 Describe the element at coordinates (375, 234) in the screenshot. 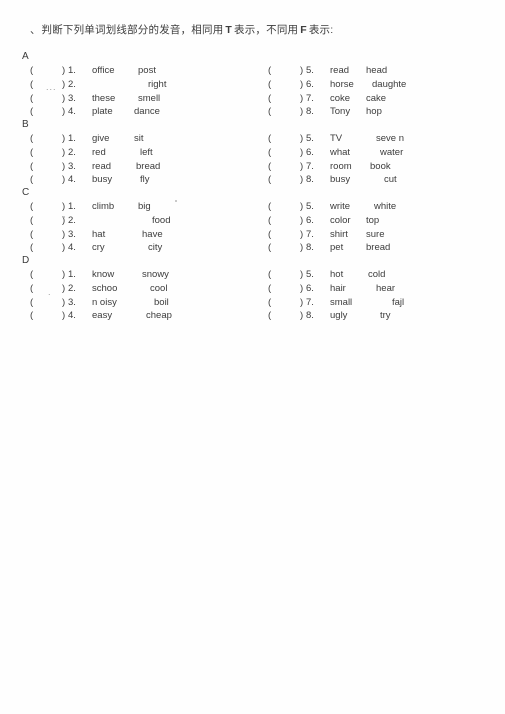

I see `word-second: sure` at that location.